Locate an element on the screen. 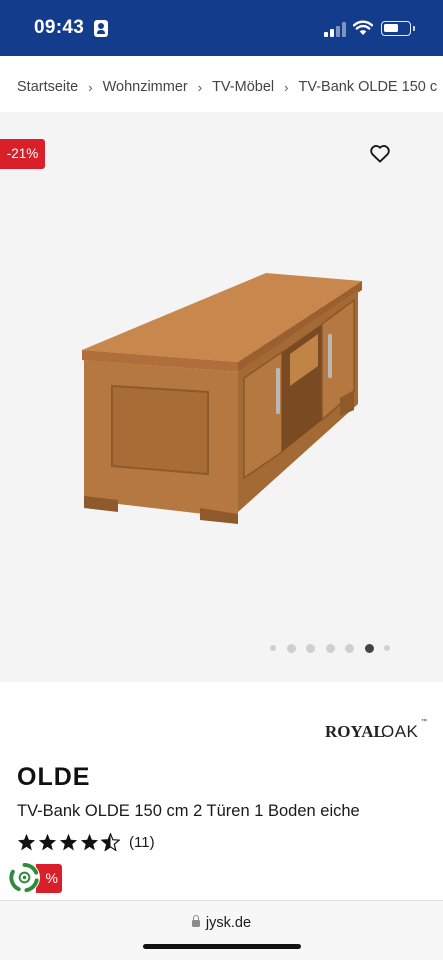 The height and width of the screenshot is (960, 443). brand-logo-oak: OAK is located at coordinates (400, 731).